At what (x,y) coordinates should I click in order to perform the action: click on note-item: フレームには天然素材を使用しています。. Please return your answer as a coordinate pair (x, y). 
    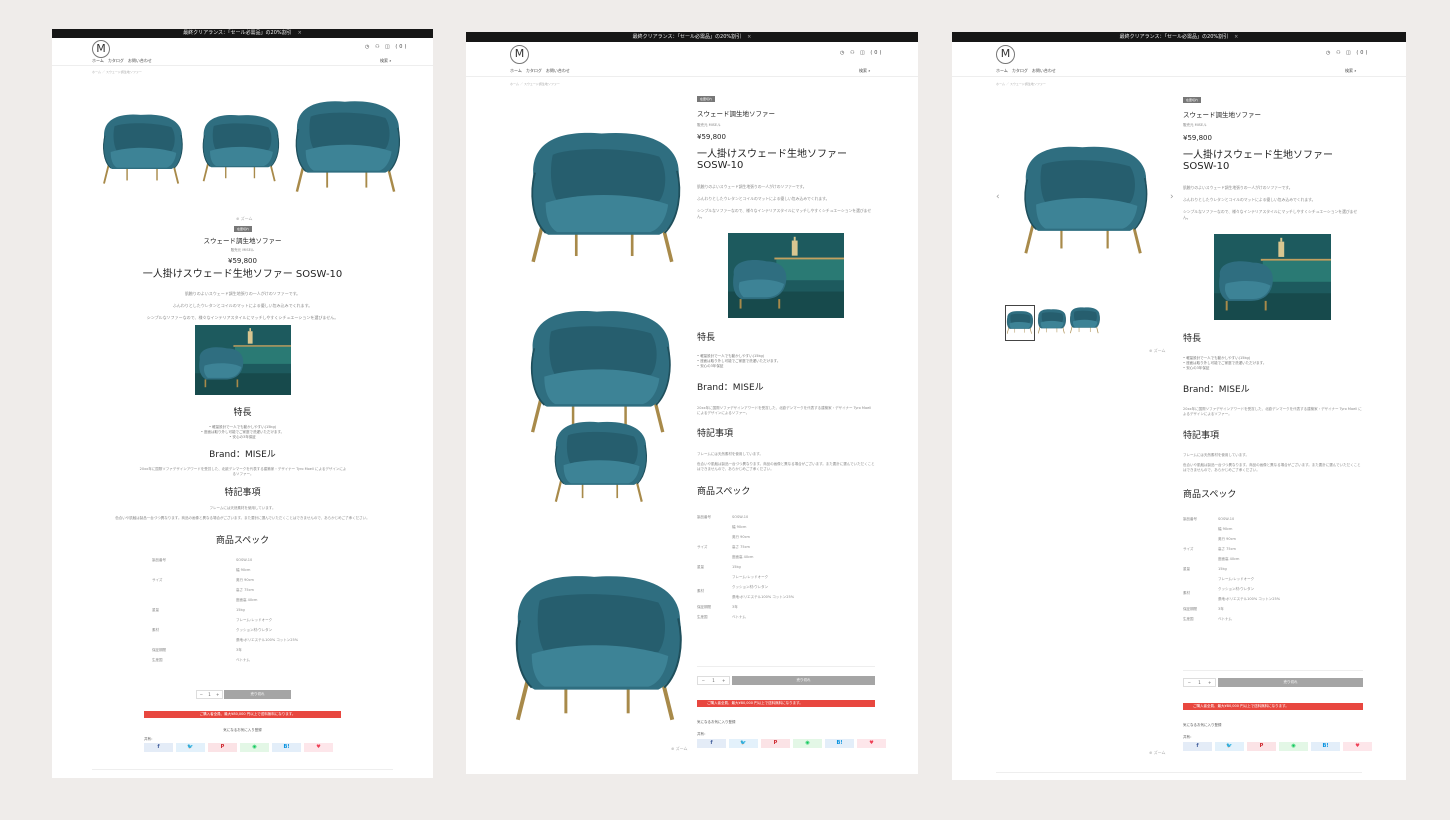
    Looking at the image, I should click on (1216, 455).